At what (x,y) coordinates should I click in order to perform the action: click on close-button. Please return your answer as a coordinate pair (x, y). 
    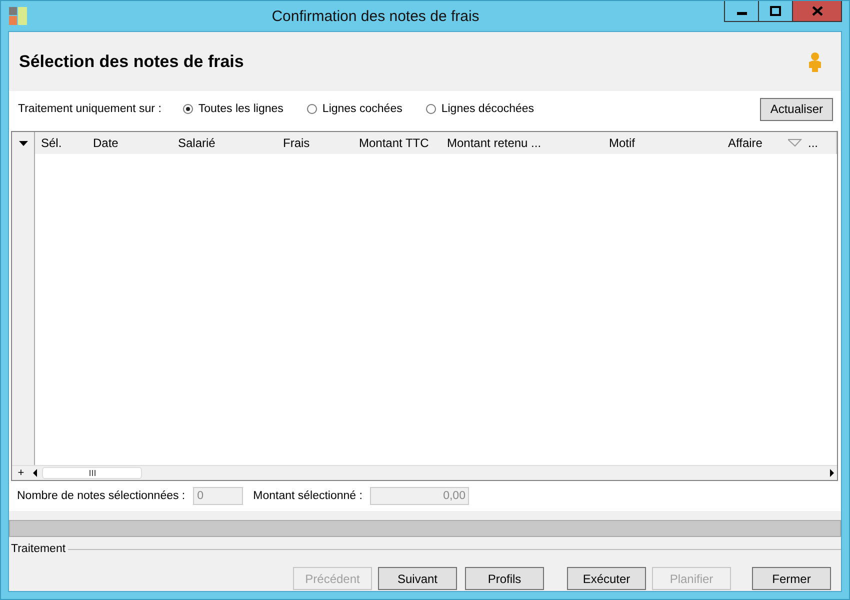
    Looking at the image, I should click on (817, 11).